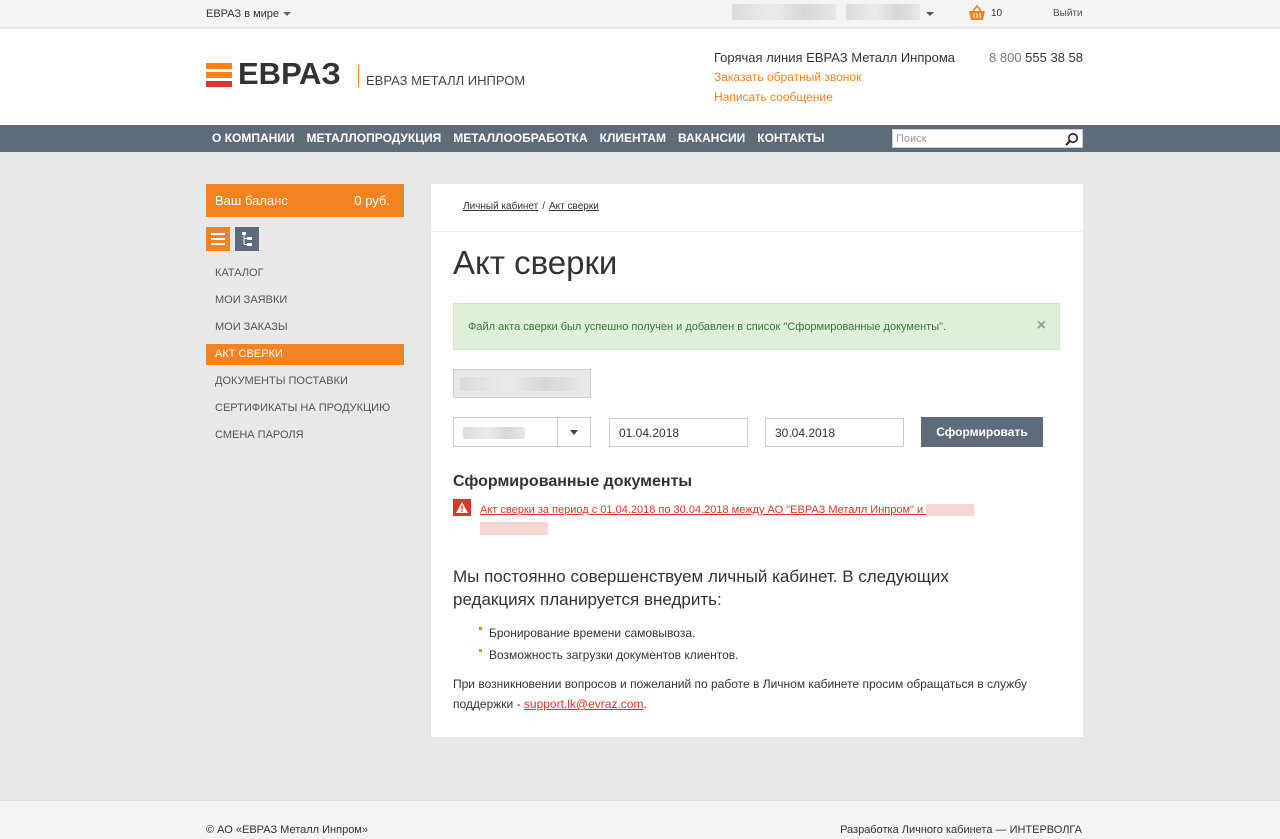 The width and height of the screenshot is (1280, 839). Describe the element at coordinates (787, 77) in the screenshot. I see `callback-link: Заказать обратный звонок` at that location.